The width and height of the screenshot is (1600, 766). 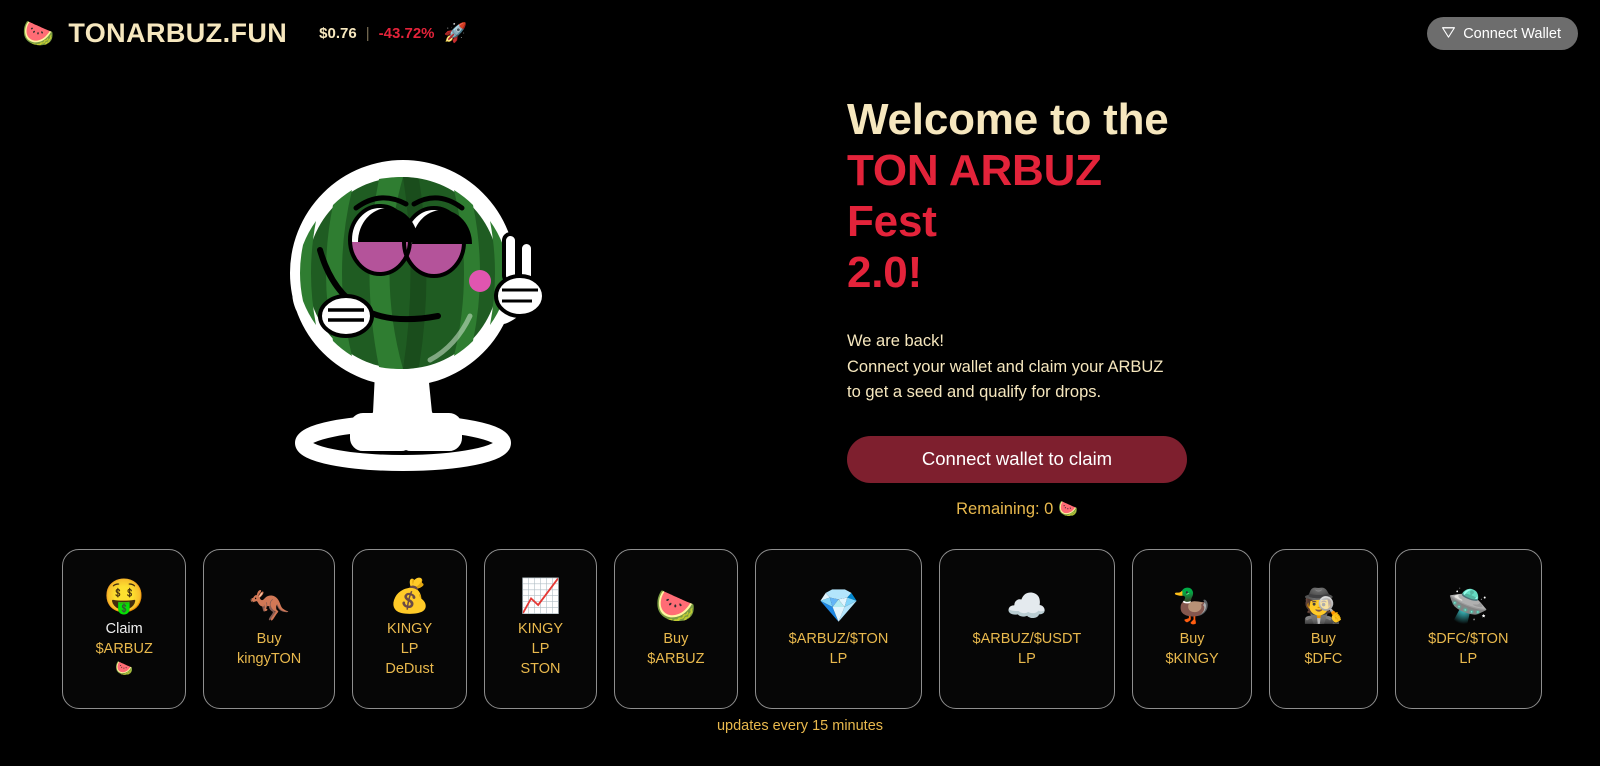 What do you see at coordinates (1008, 119) in the screenshot?
I see `hero-heading-line1: Welcome to the` at bounding box center [1008, 119].